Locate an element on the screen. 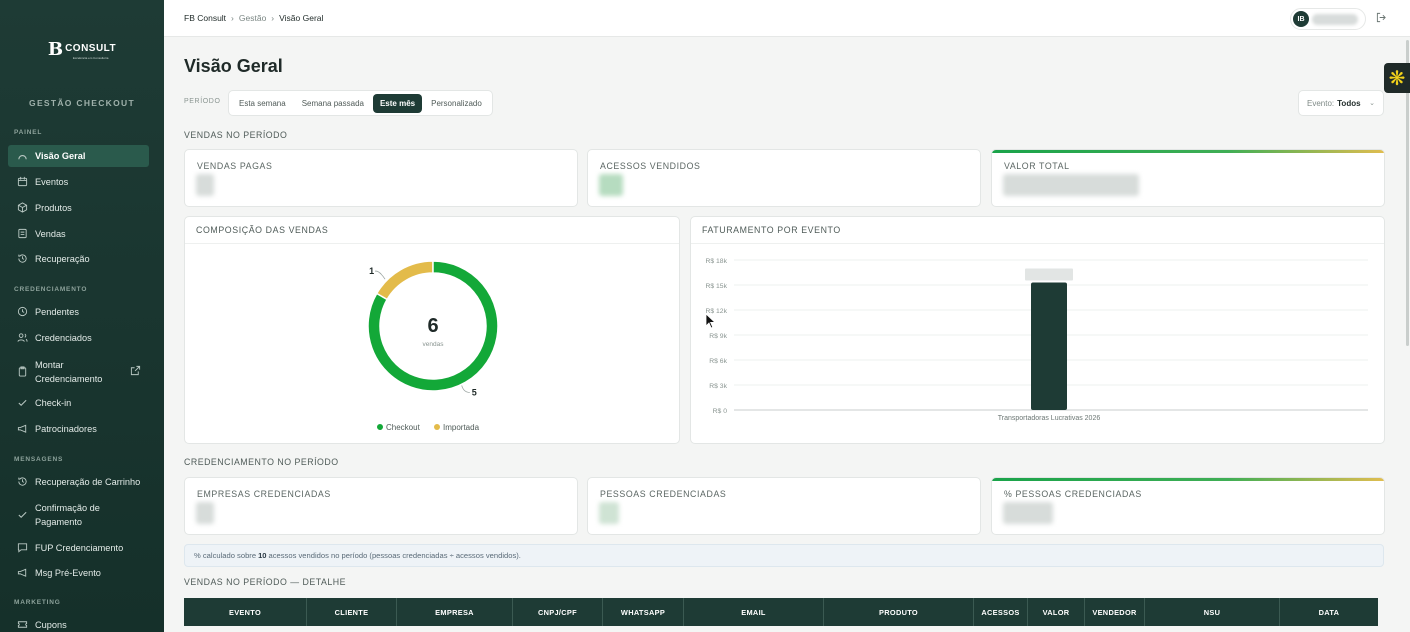 This screenshot has width=1410, height=632. sidebar-item-label: Check-in is located at coordinates (53, 402).